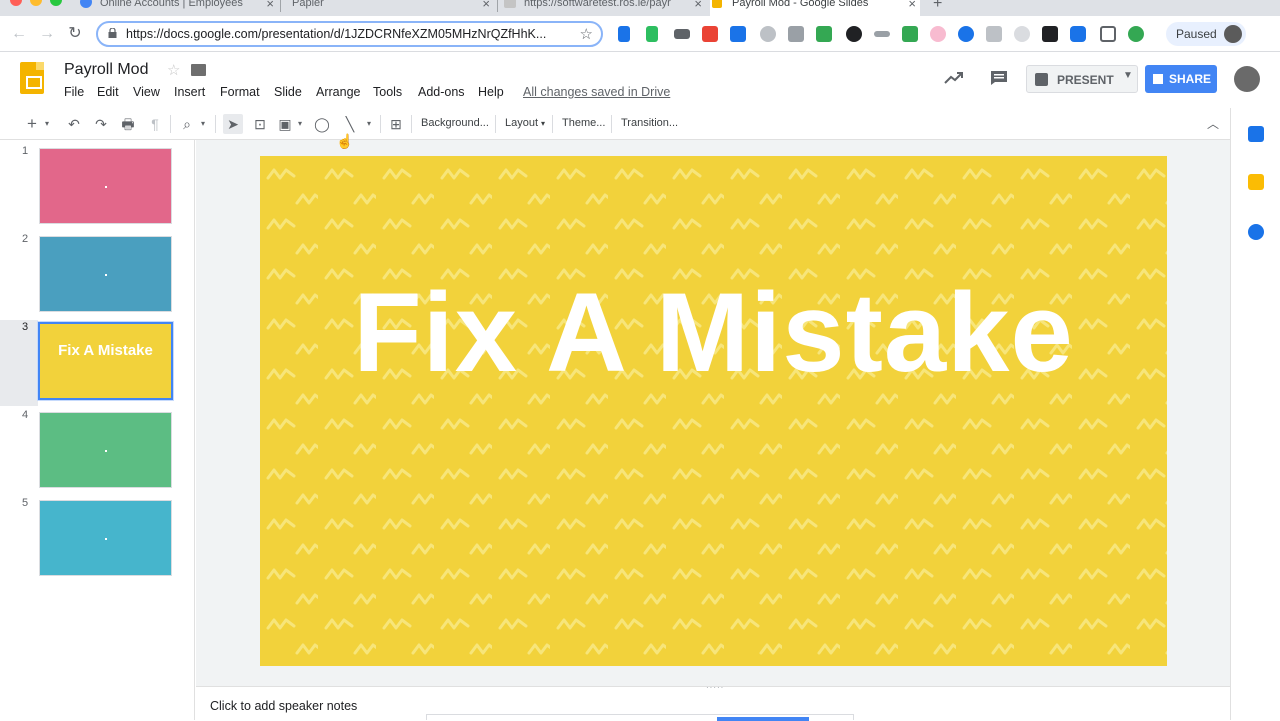 Image resolution: width=1280 pixels, height=721 pixels. What do you see at coordinates (74, 124) in the screenshot?
I see `undo-icon: ↶` at bounding box center [74, 124].